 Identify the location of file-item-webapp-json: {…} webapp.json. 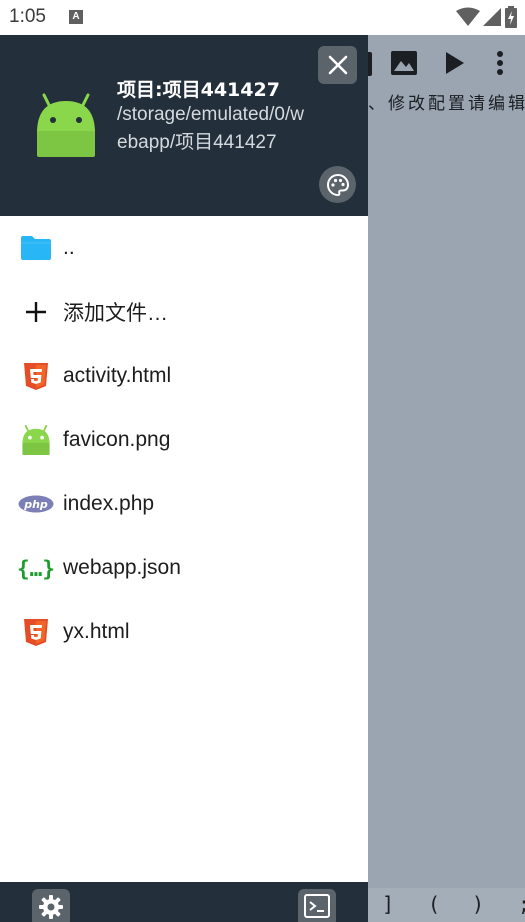
(184, 568).